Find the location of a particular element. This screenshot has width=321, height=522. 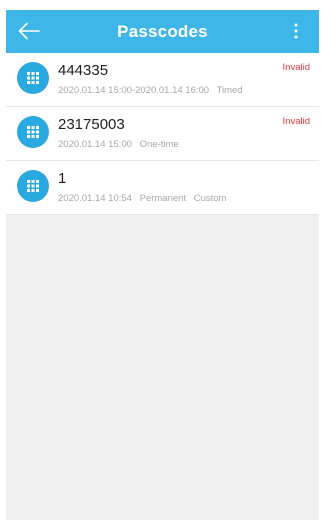

back-button is located at coordinates (29, 31).